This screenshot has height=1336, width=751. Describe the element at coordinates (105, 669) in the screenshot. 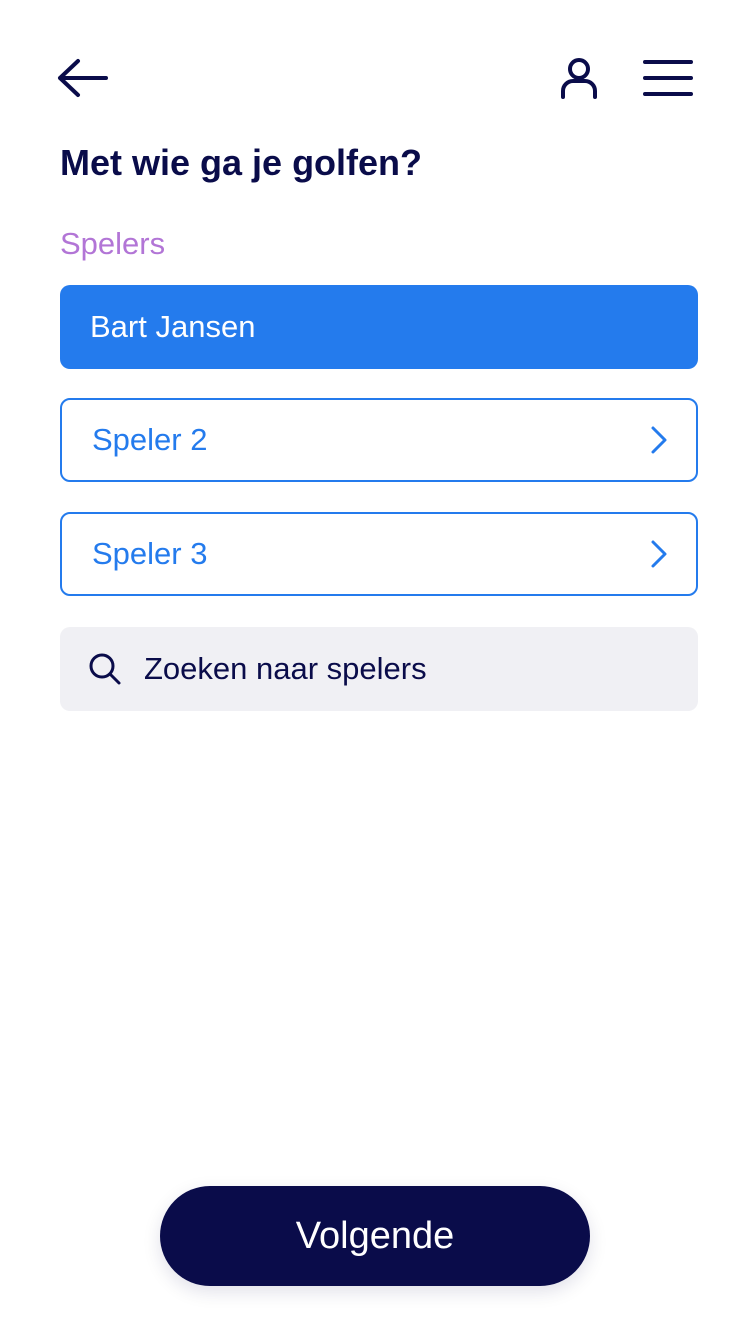

I see `search-icon` at that location.